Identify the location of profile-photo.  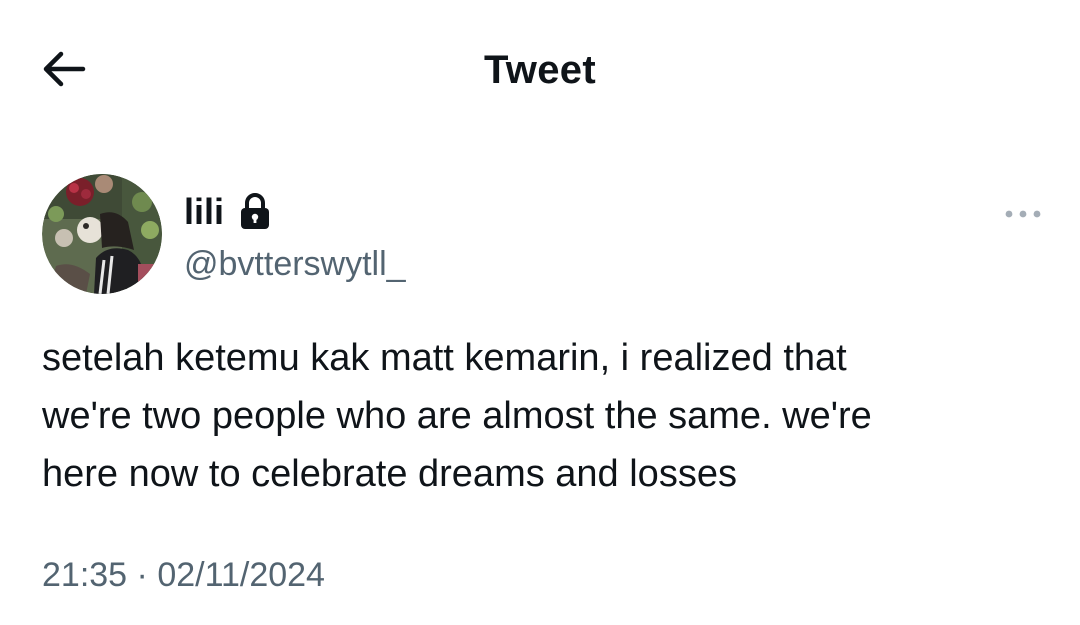
(102, 234).